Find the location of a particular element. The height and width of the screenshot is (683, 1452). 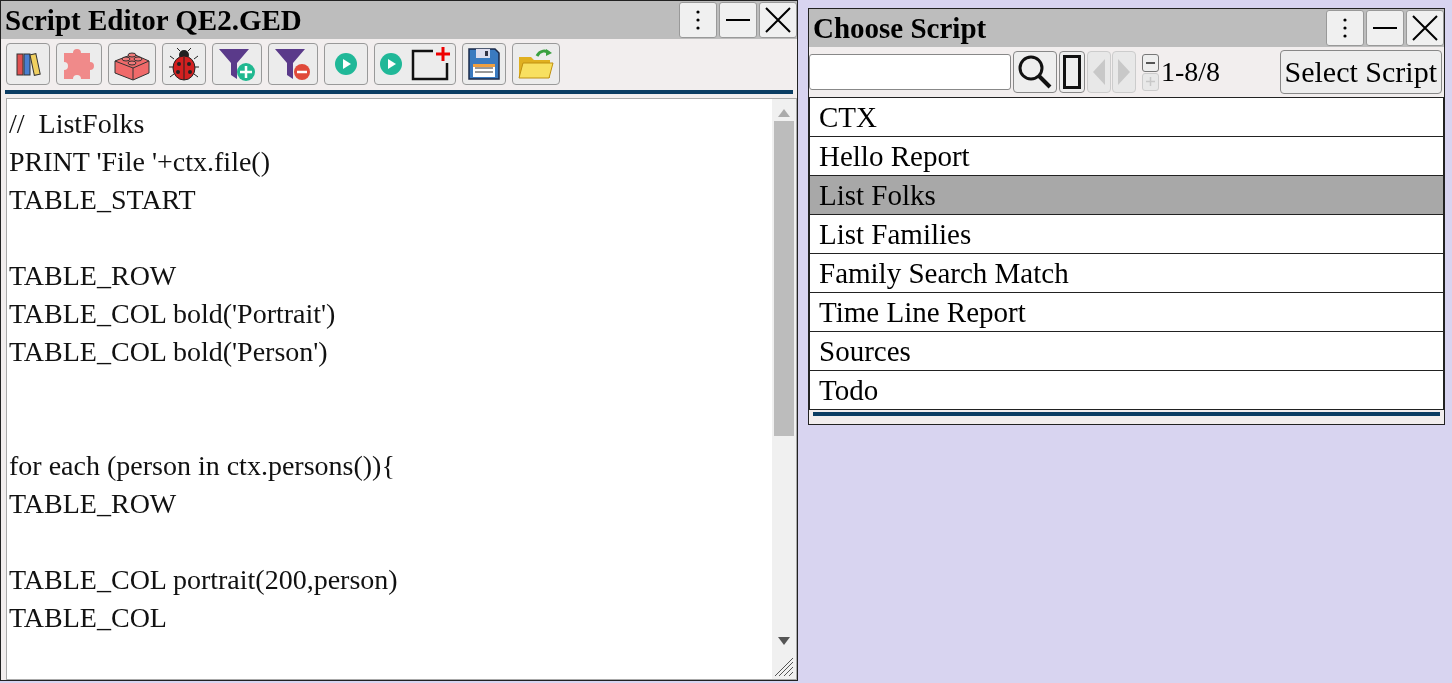

plus-icon is located at coordinates (1150, 81).